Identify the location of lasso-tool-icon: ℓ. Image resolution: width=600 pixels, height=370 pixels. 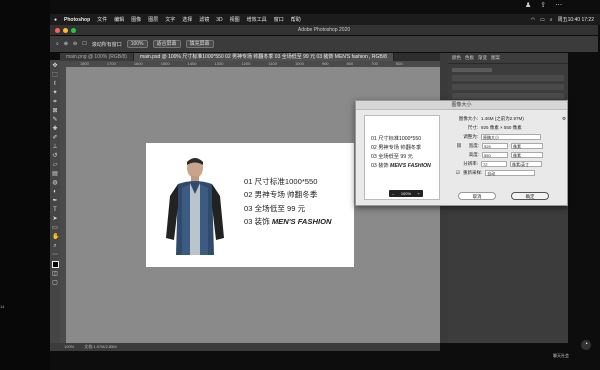
(55, 84).